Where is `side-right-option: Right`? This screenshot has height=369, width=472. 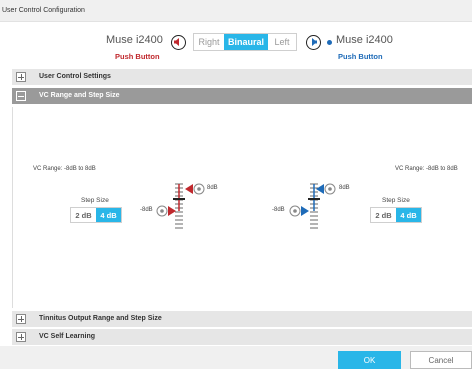 side-right-option: Right is located at coordinates (209, 42).